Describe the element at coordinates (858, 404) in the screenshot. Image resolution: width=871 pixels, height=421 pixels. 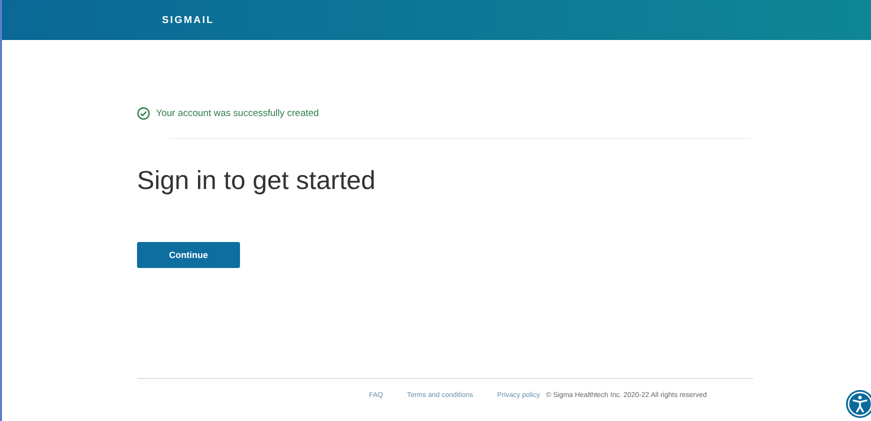
I see `accessibility-icon` at that location.